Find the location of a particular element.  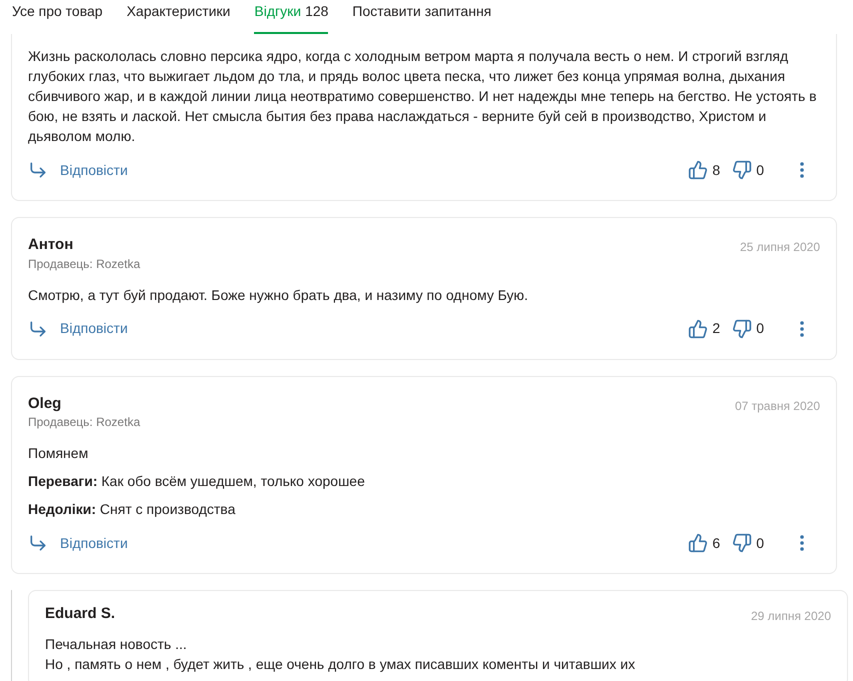

review-date: 07 травня 2020 is located at coordinates (777, 406).